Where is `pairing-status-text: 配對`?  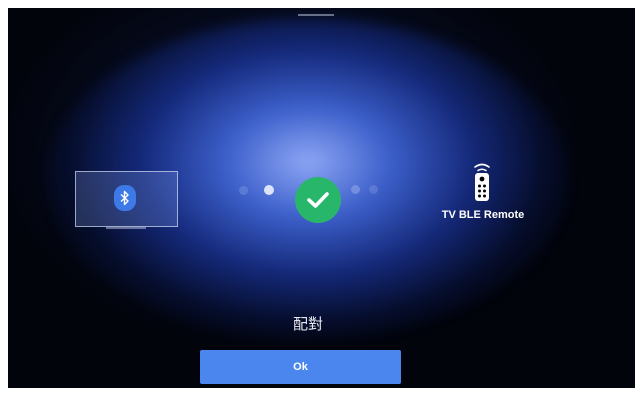
pairing-status-text: 配對 is located at coordinates (307, 324).